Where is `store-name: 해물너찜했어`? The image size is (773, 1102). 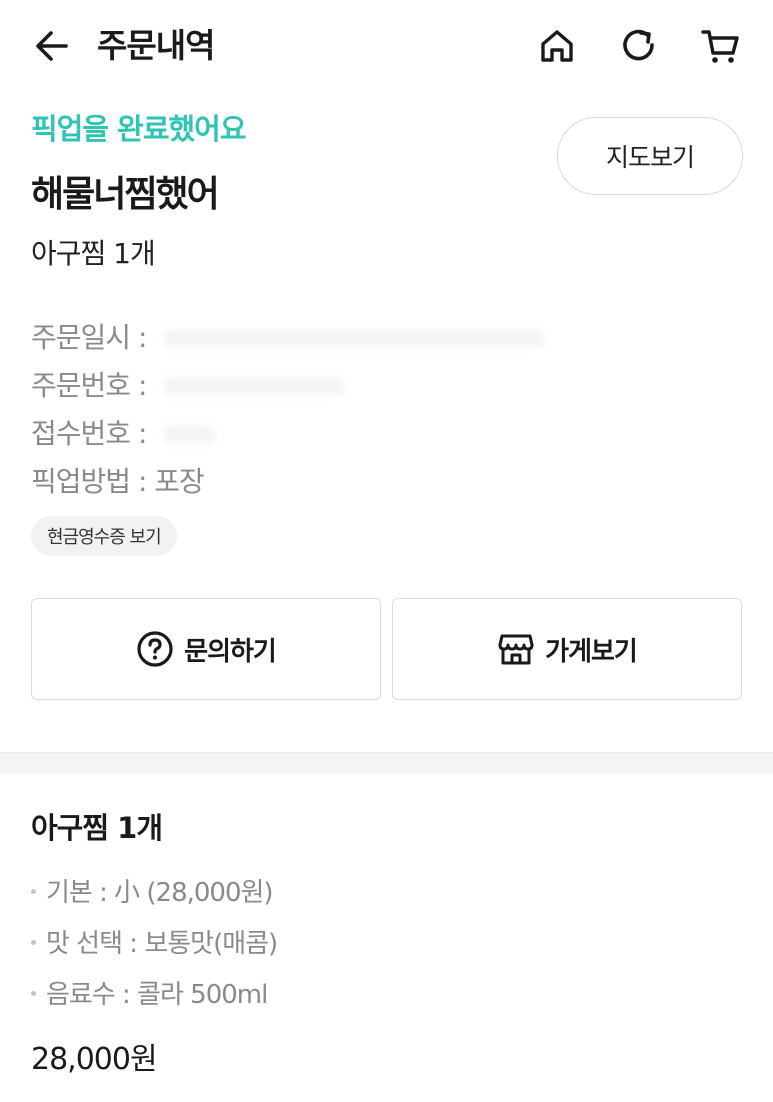 store-name: 해물너찜했어 is located at coordinates (125, 194).